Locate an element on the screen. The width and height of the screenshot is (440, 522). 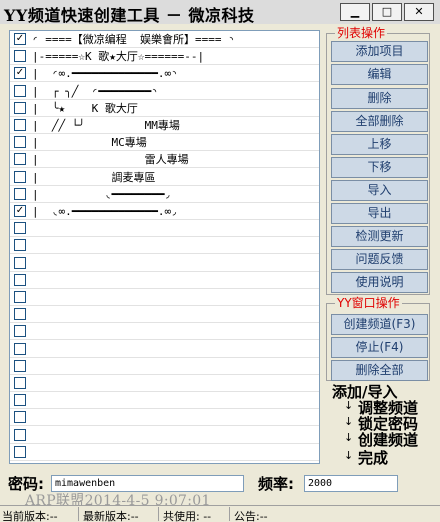
feedback-button: 问题反馈 is located at coordinates (379, 259).